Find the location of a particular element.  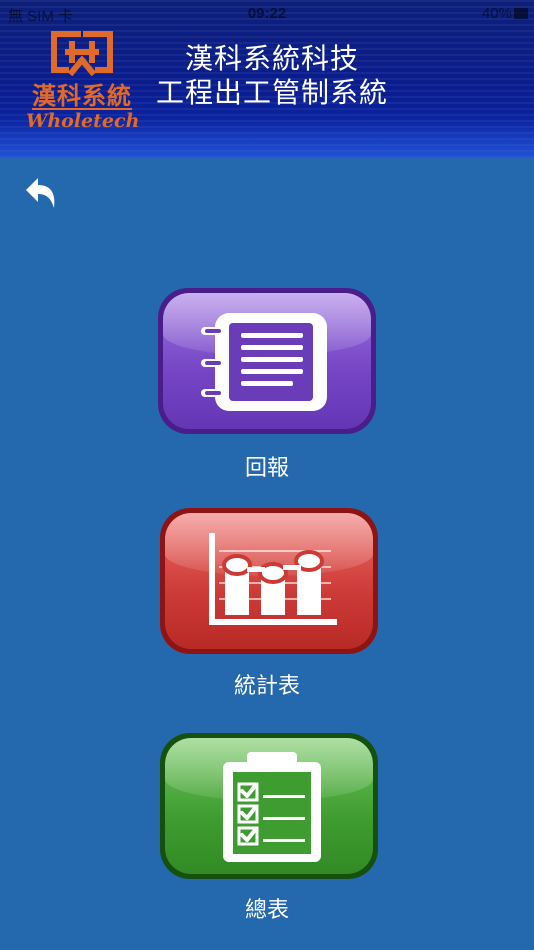

status-bar: 無 SIM 卡 09:22 40% is located at coordinates (267, 14).